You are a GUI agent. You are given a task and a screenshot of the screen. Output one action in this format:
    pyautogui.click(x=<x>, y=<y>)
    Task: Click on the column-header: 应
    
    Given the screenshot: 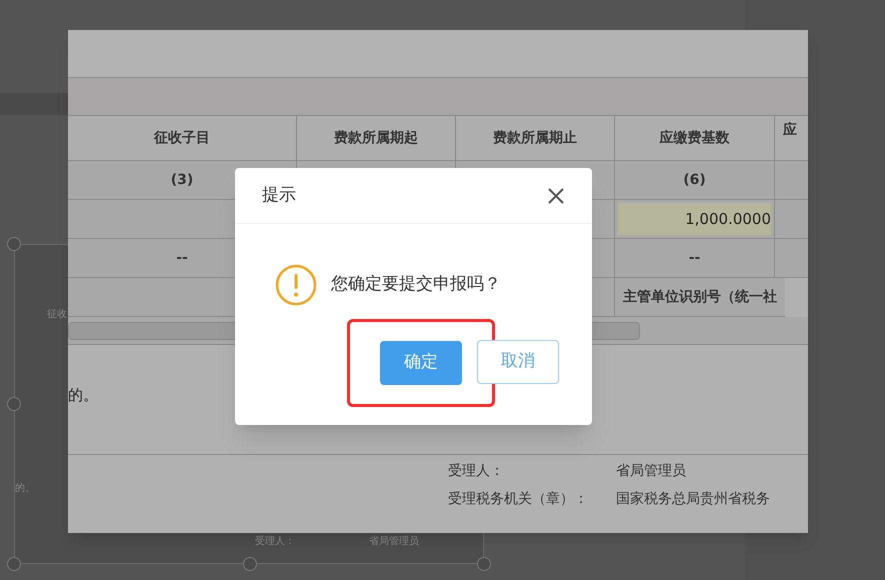 What is the action you would take?
    pyautogui.click(x=790, y=130)
    